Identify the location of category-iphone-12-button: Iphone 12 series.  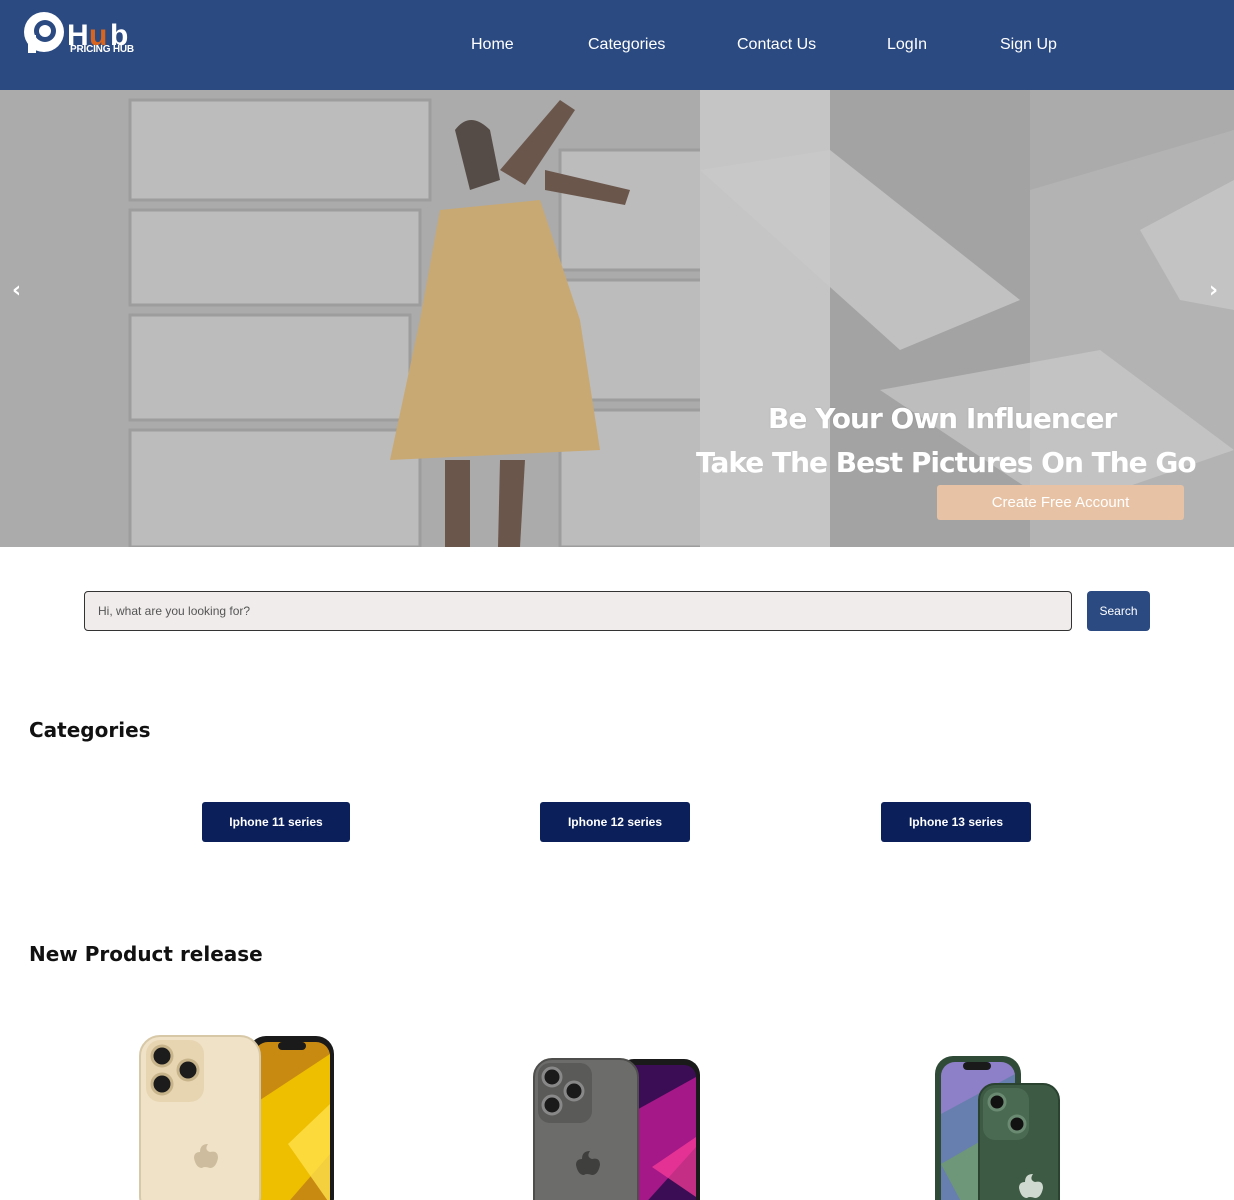
(615, 822).